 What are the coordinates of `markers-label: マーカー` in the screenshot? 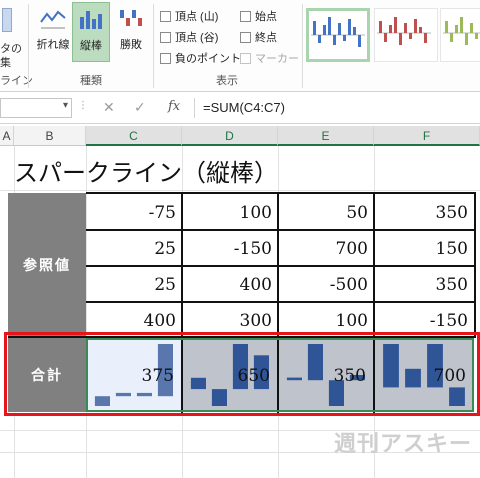 It's located at (277, 59).